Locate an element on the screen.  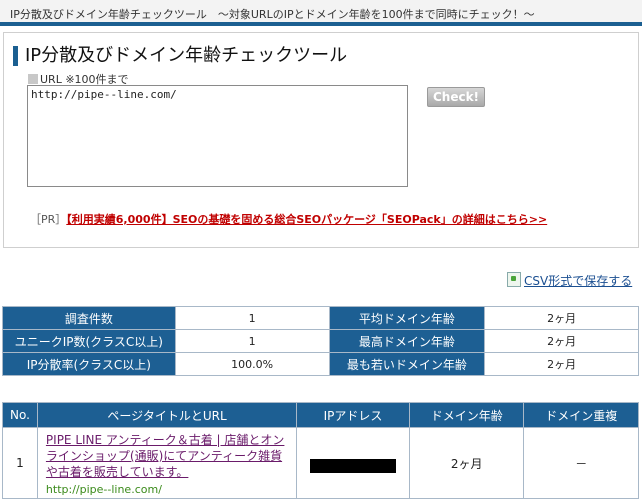
avg-age-value: 2ヶ月 is located at coordinates (561, 318).